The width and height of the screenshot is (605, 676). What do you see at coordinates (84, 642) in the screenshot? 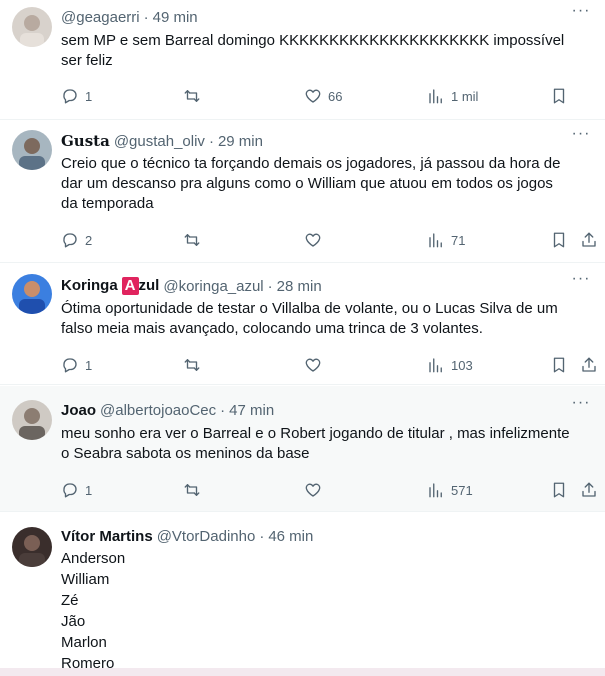
I see `tweet-text-line: Marlon` at bounding box center [84, 642].